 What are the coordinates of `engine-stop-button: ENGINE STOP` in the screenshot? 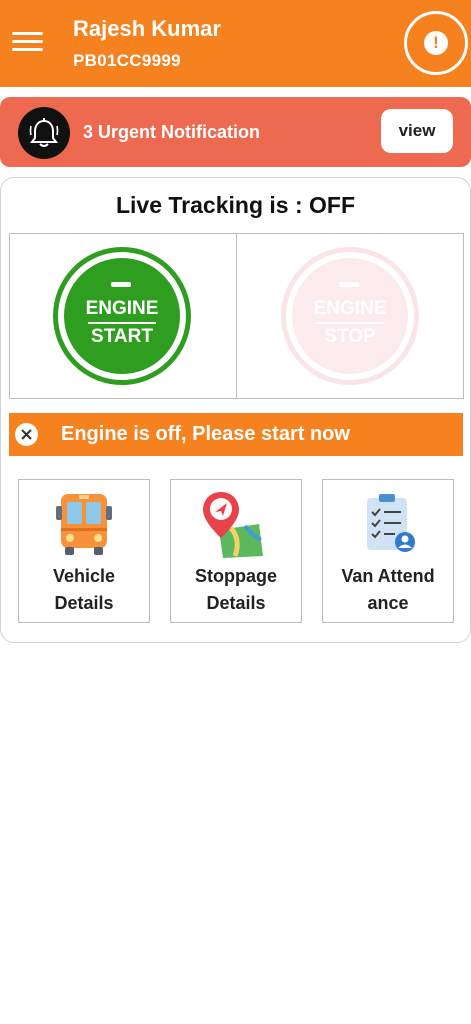 It's located at (350, 316).